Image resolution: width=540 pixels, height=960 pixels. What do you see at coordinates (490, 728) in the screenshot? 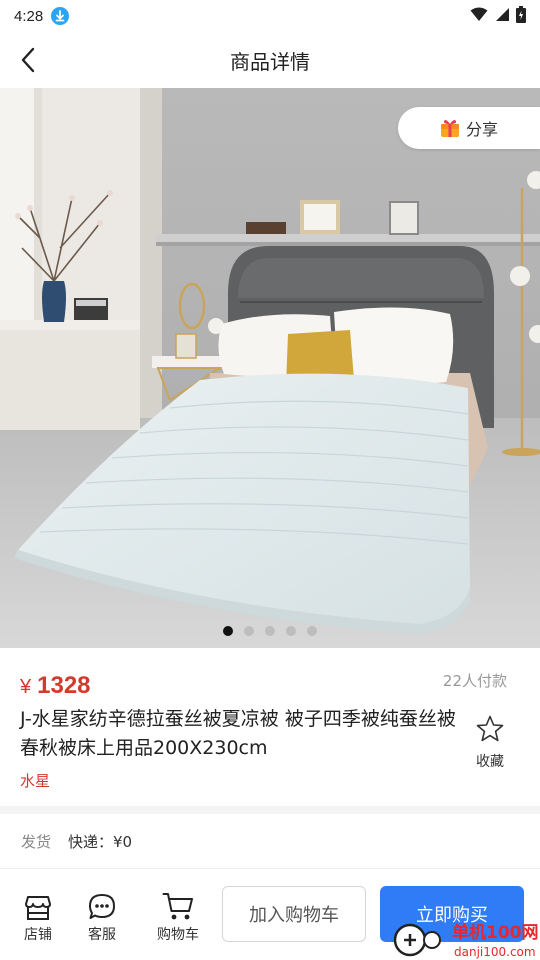
I see `star-icon` at bounding box center [490, 728].